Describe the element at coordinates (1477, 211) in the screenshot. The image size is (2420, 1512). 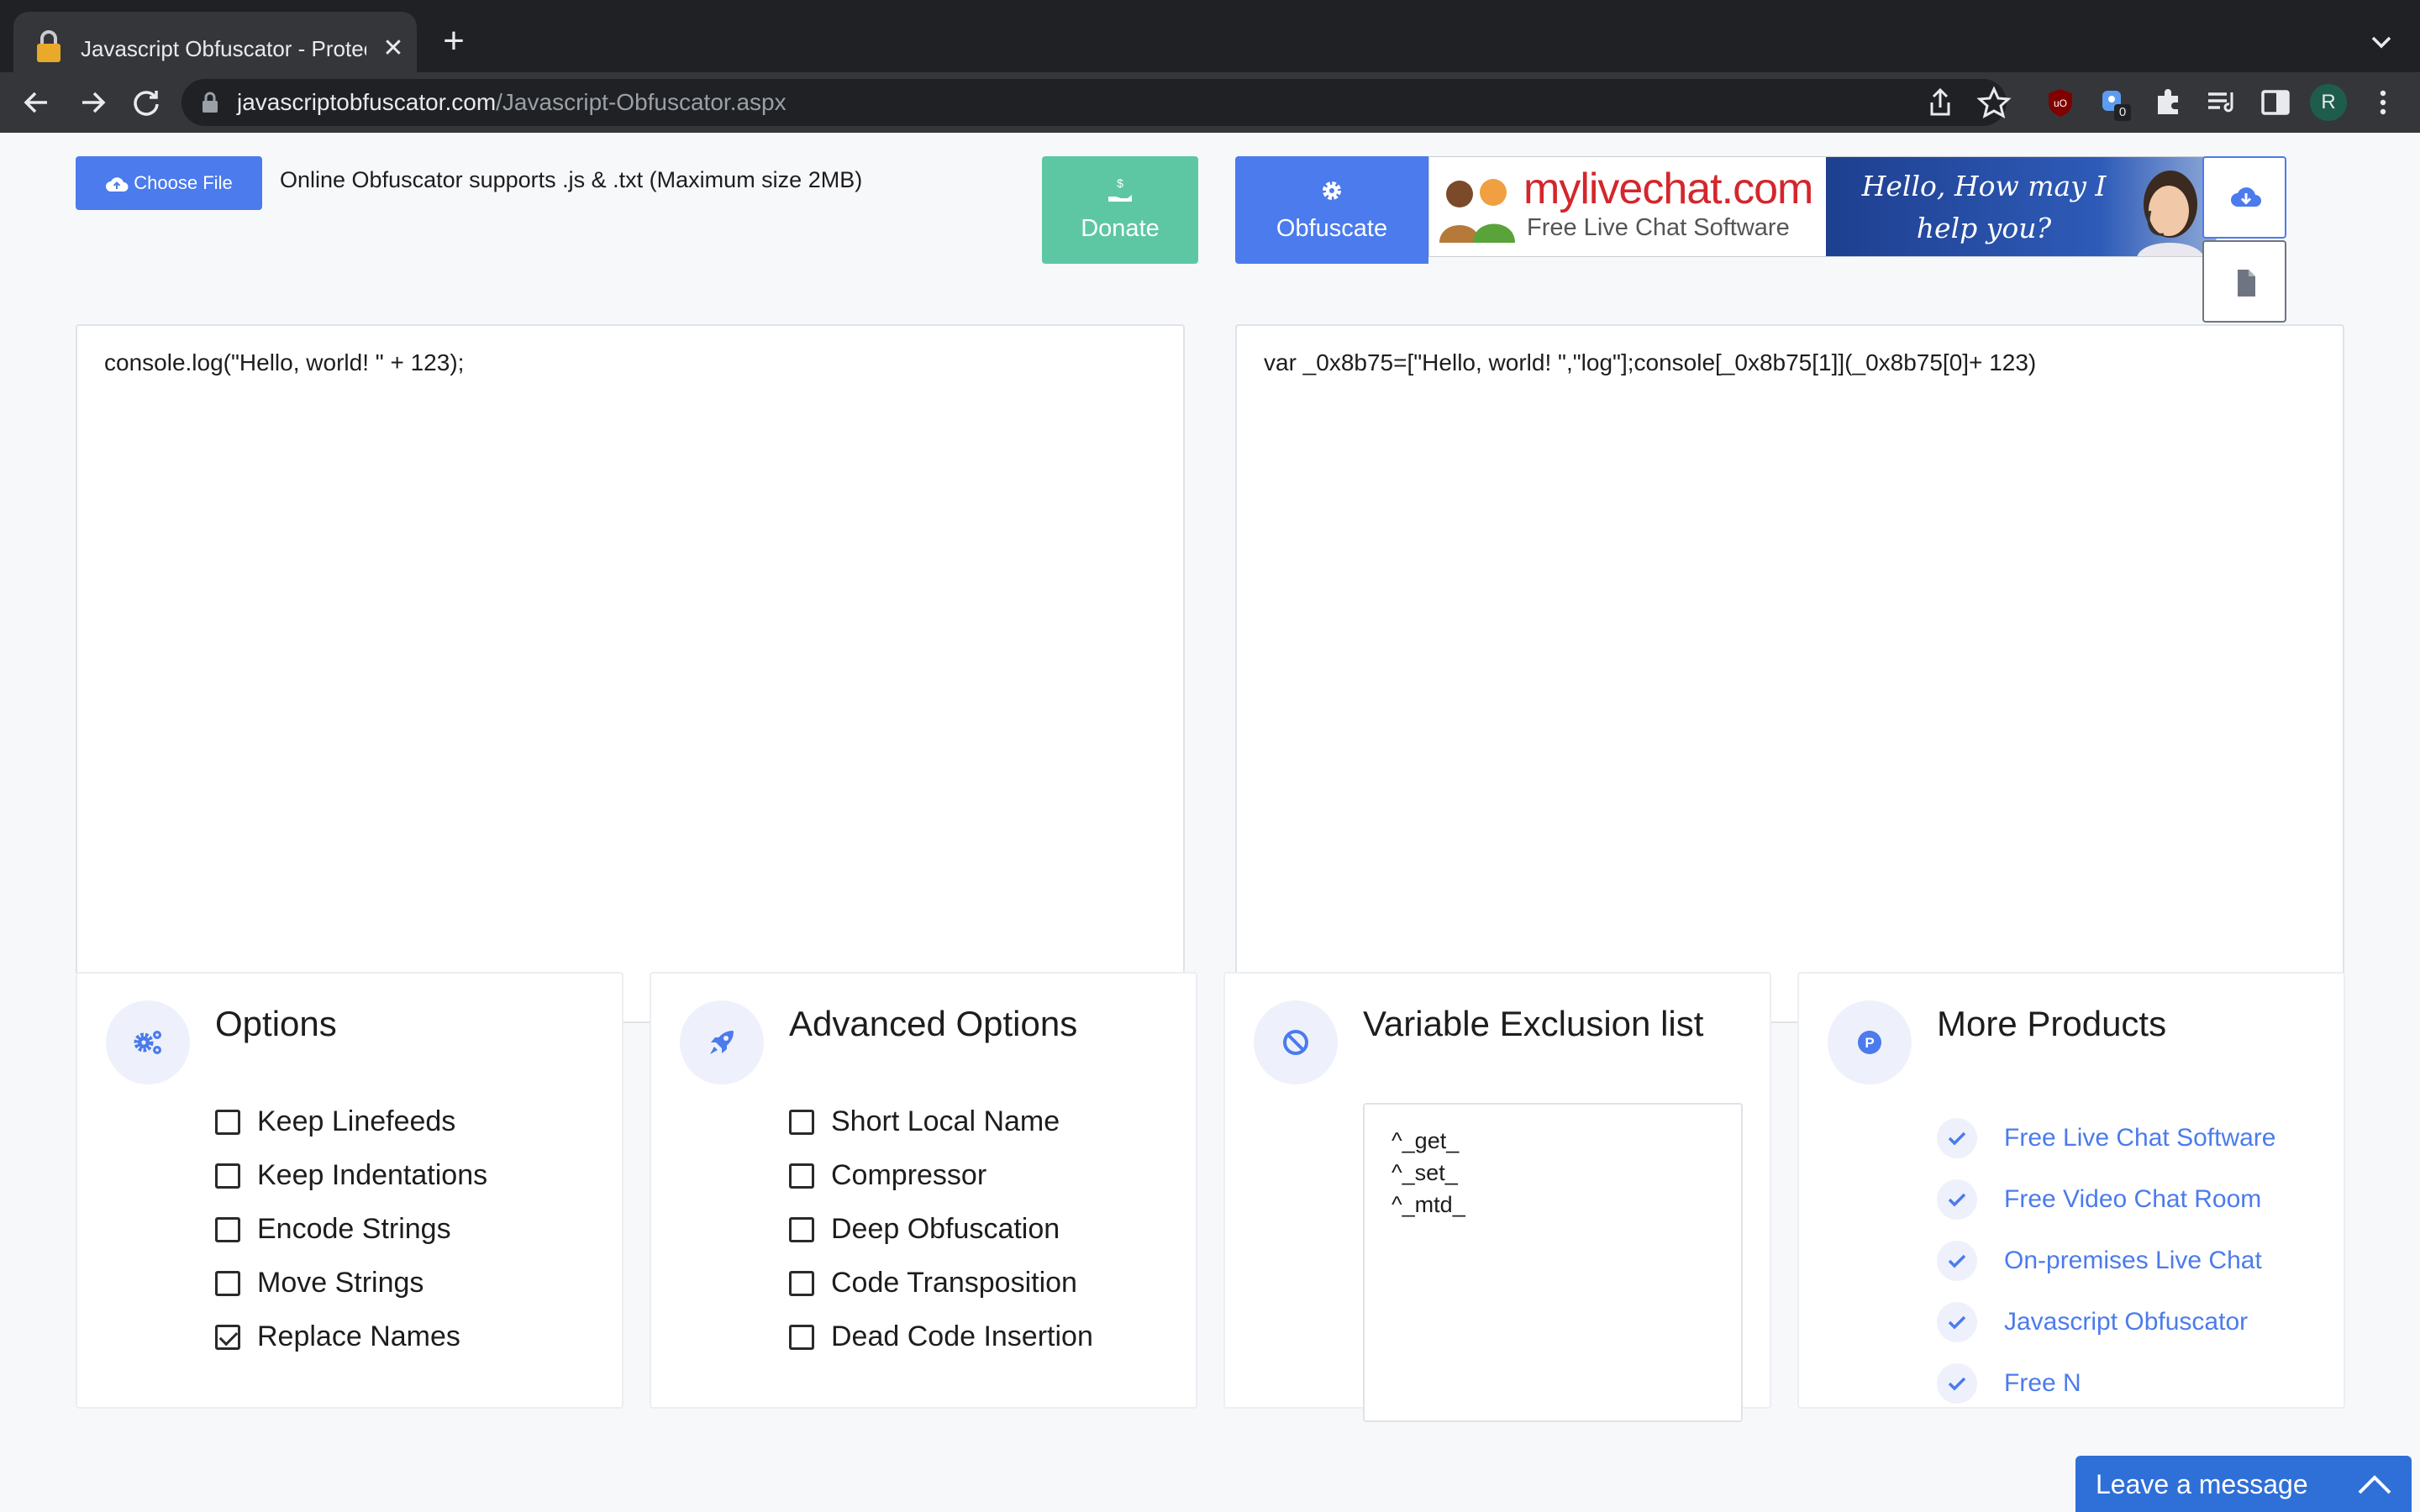
I see `chat-people-icon` at that location.